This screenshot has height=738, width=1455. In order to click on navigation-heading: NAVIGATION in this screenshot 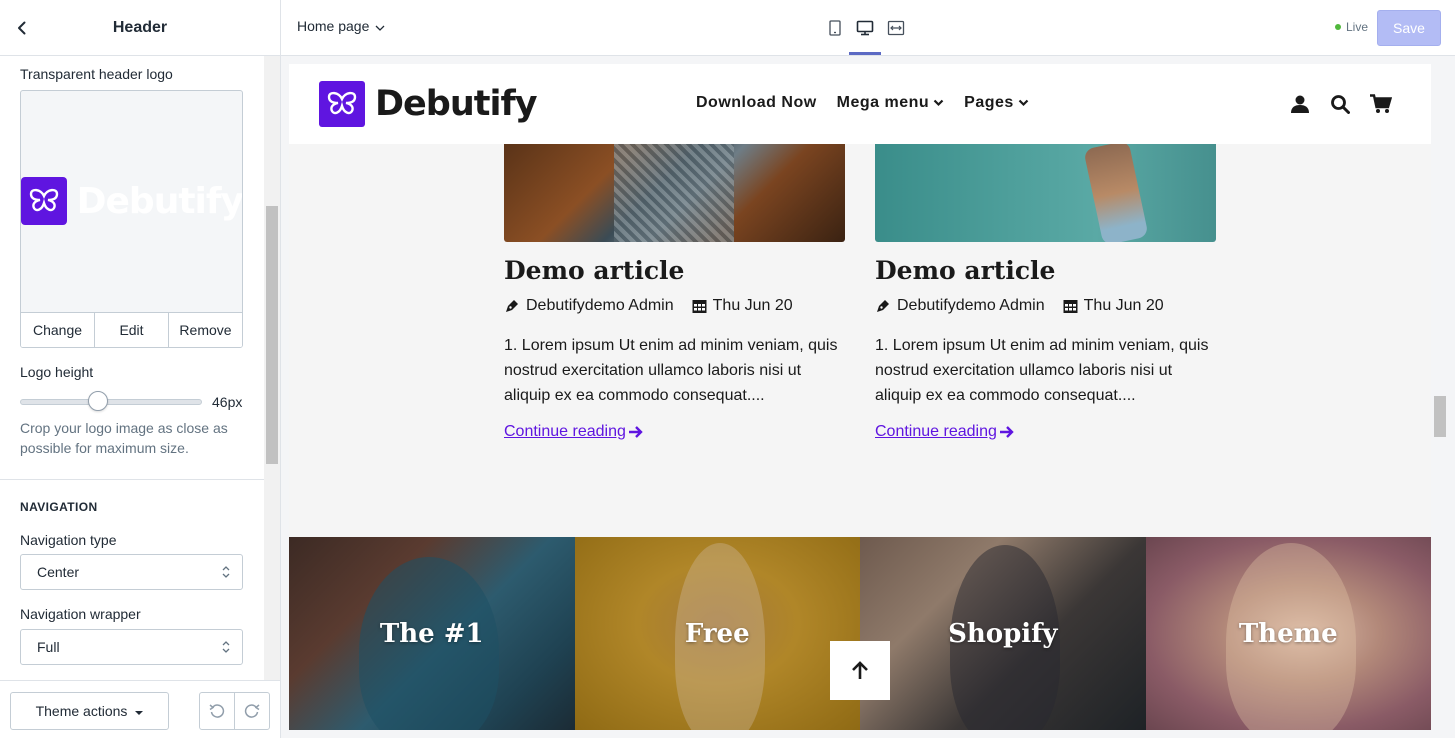, I will do `click(59, 507)`.